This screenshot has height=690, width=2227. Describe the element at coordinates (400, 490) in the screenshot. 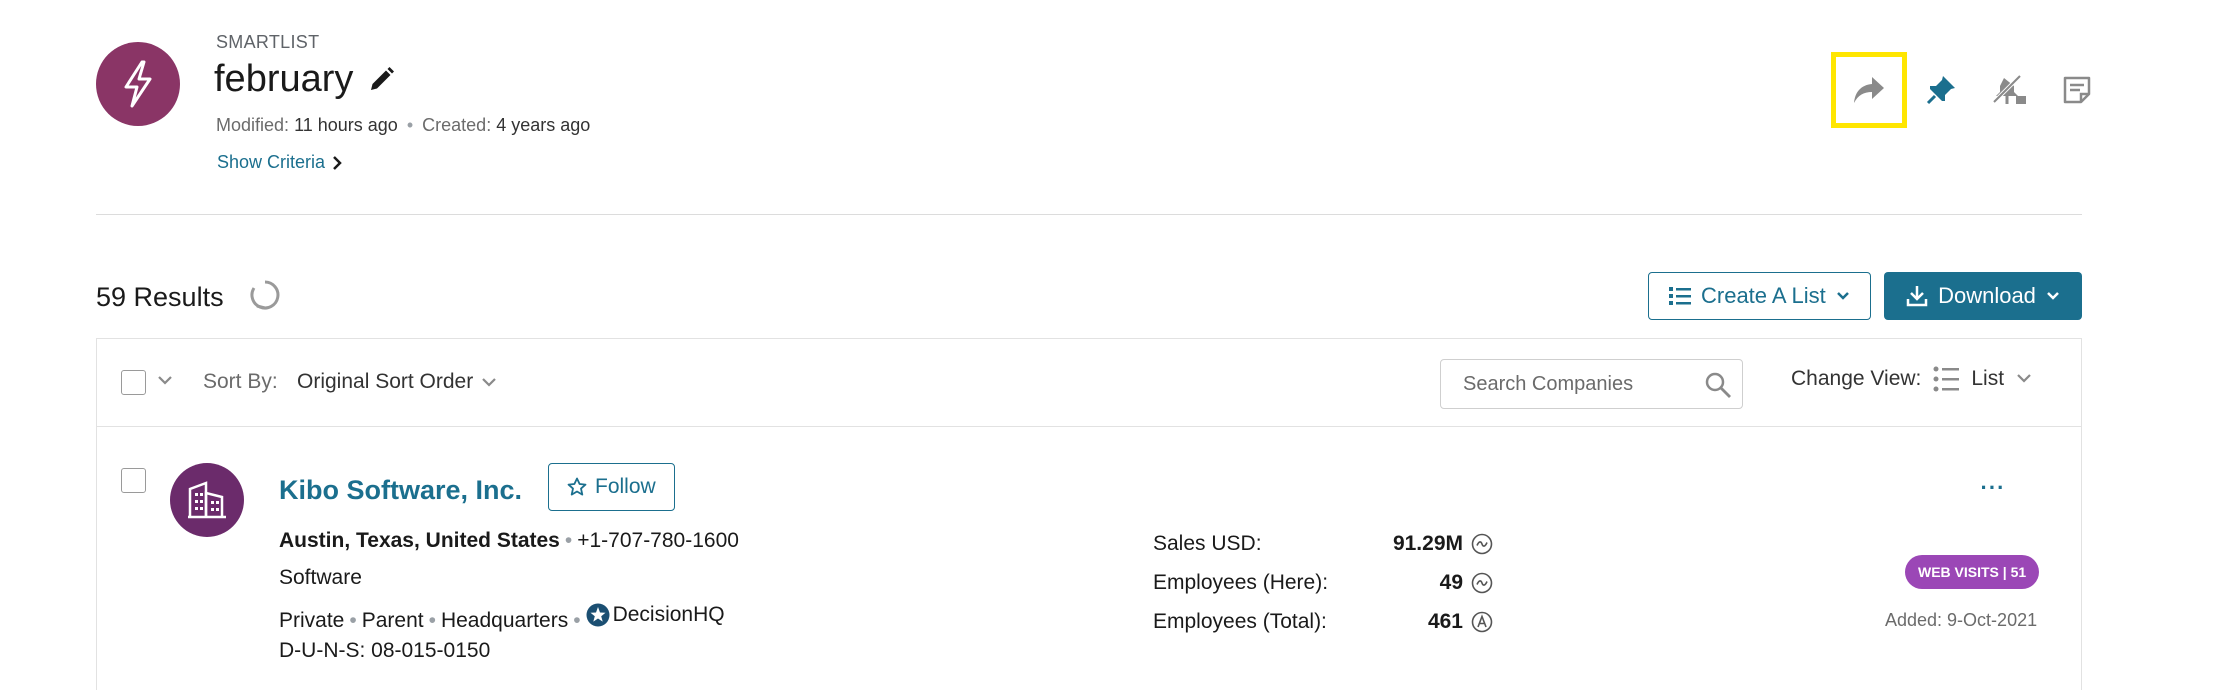

I see `company-name-link: Kibo Software, Inc.` at that location.